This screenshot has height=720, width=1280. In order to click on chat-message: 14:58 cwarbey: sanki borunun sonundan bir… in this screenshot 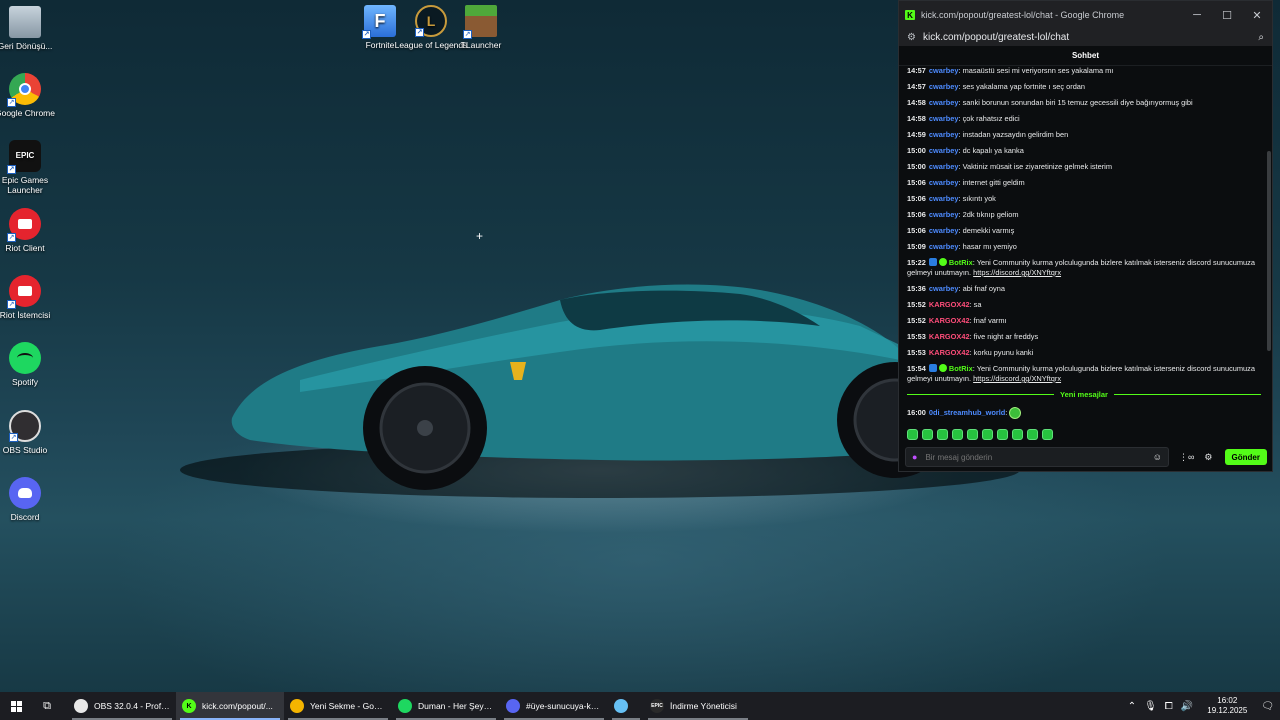, I will do `click(1084, 103)`.